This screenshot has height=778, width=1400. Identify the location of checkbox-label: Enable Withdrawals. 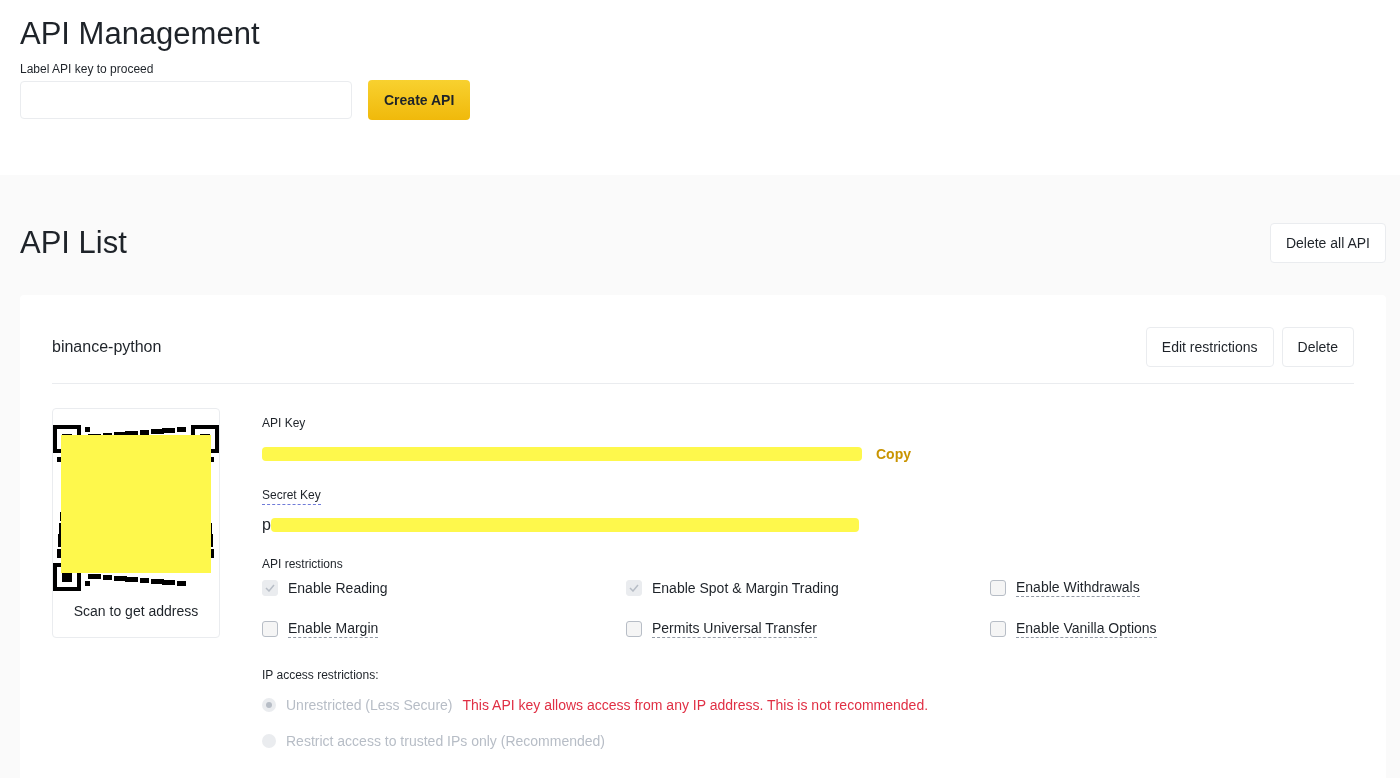
(1078, 588).